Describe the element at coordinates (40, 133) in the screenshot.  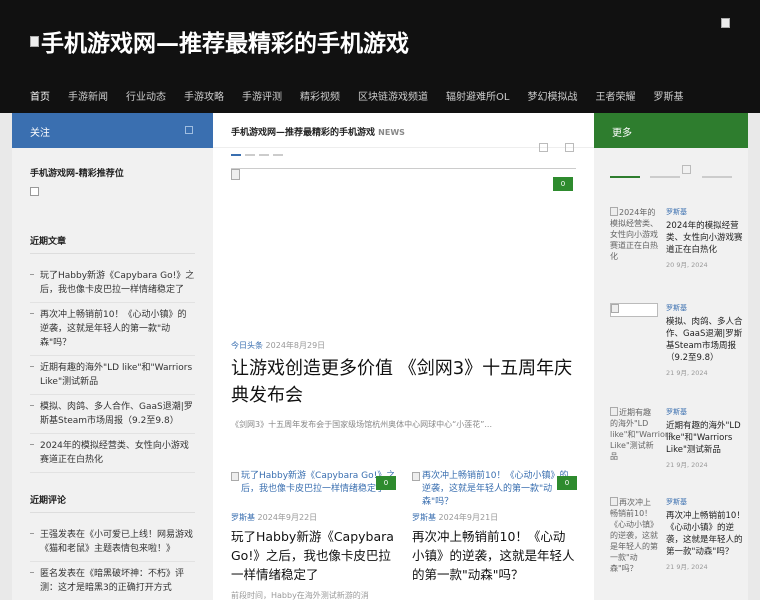
I see `follow-label: 关注` at that location.